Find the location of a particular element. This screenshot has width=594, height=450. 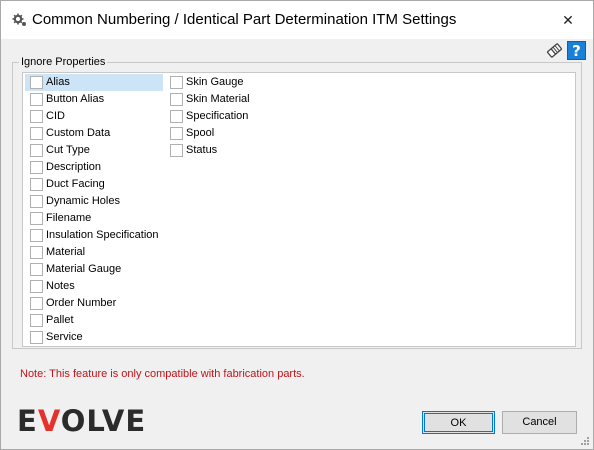

property-list-item: Material is located at coordinates (94, 252).